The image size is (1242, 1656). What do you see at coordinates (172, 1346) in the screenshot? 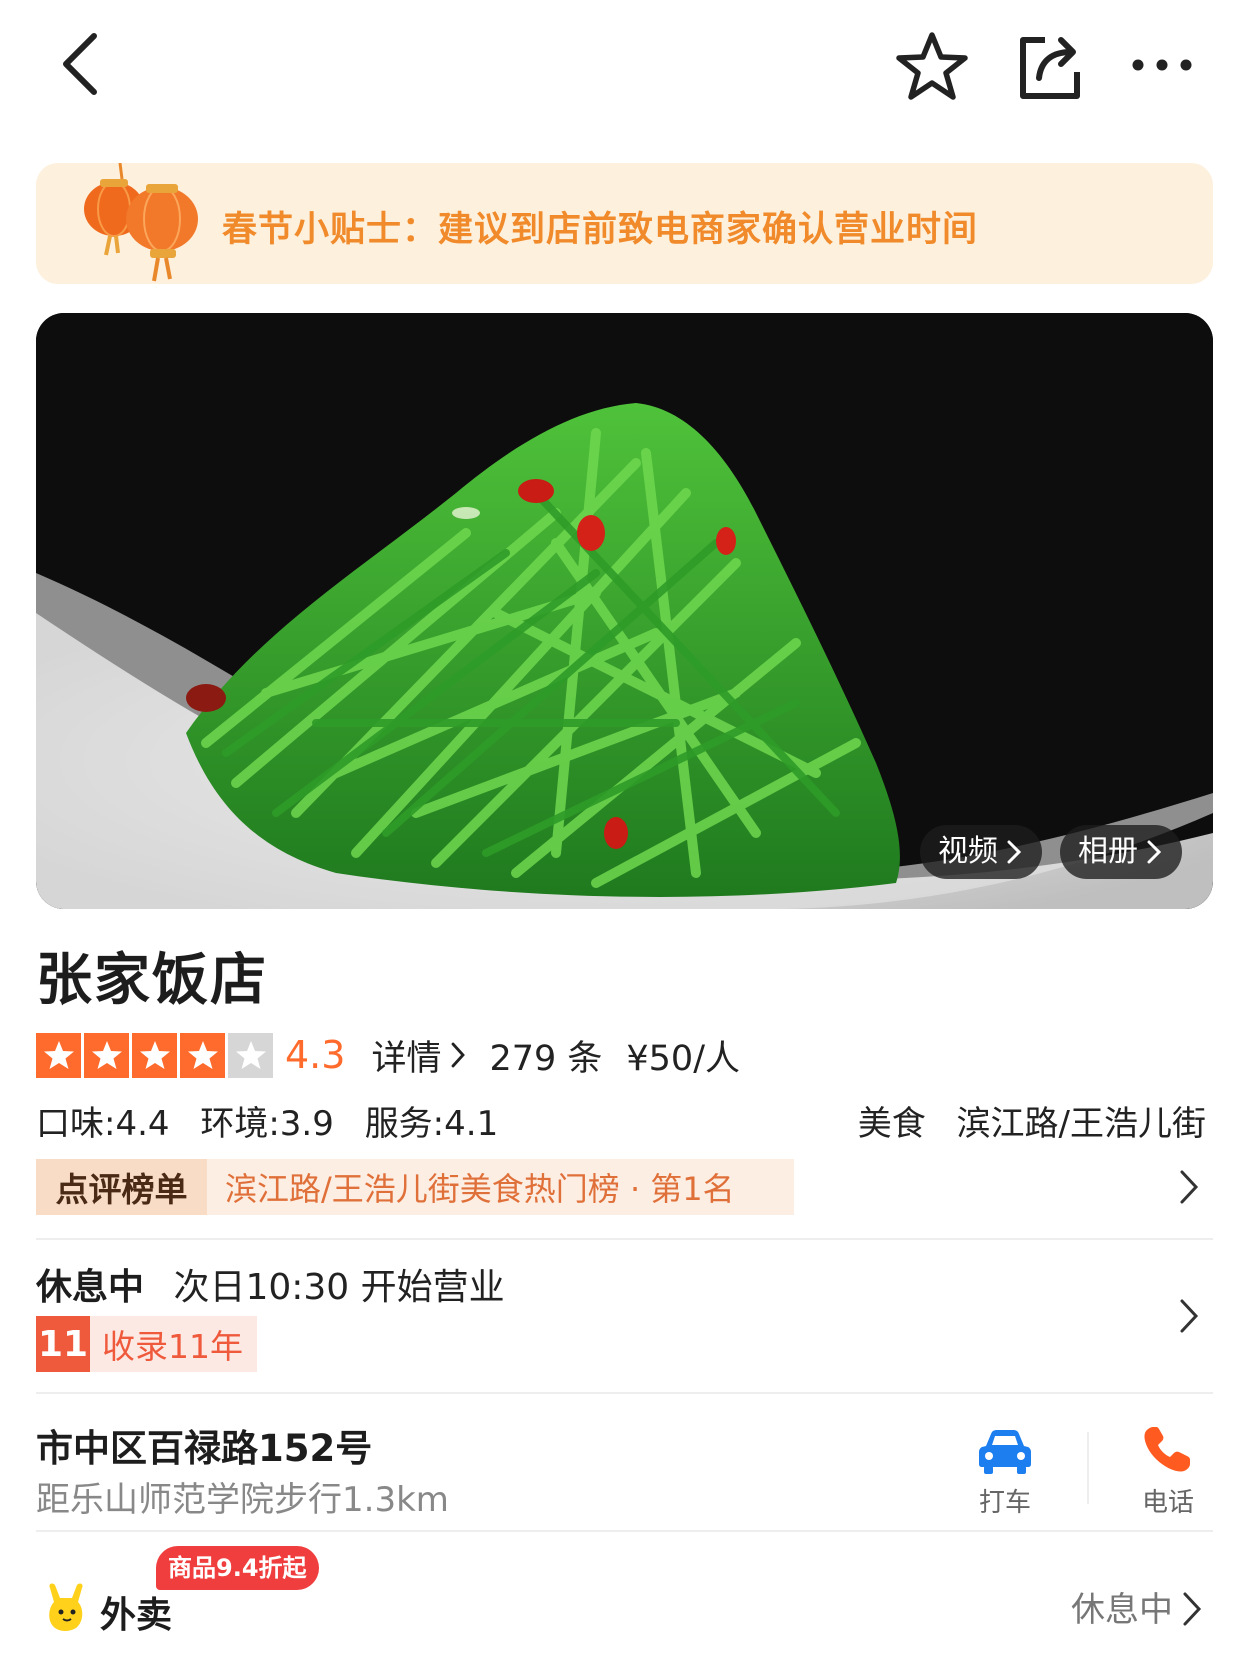
I see `years-text: 收录11年` at bounding box center [172, 1346].